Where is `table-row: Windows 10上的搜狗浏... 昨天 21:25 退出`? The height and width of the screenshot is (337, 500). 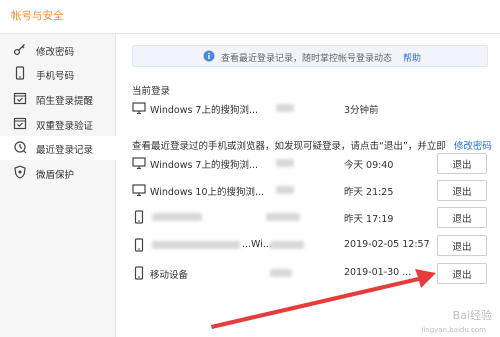
table-row: Windows 10上的搜狗浏... 昨天 21:25 退出 is located at coordinates (310, 191).